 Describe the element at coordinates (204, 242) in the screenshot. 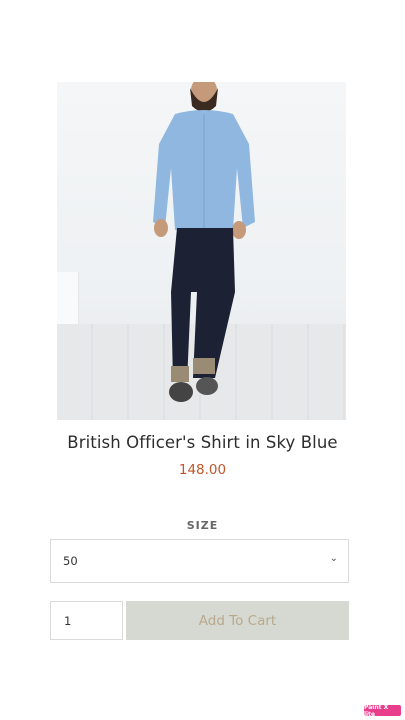

I see `model-figure` at that location.